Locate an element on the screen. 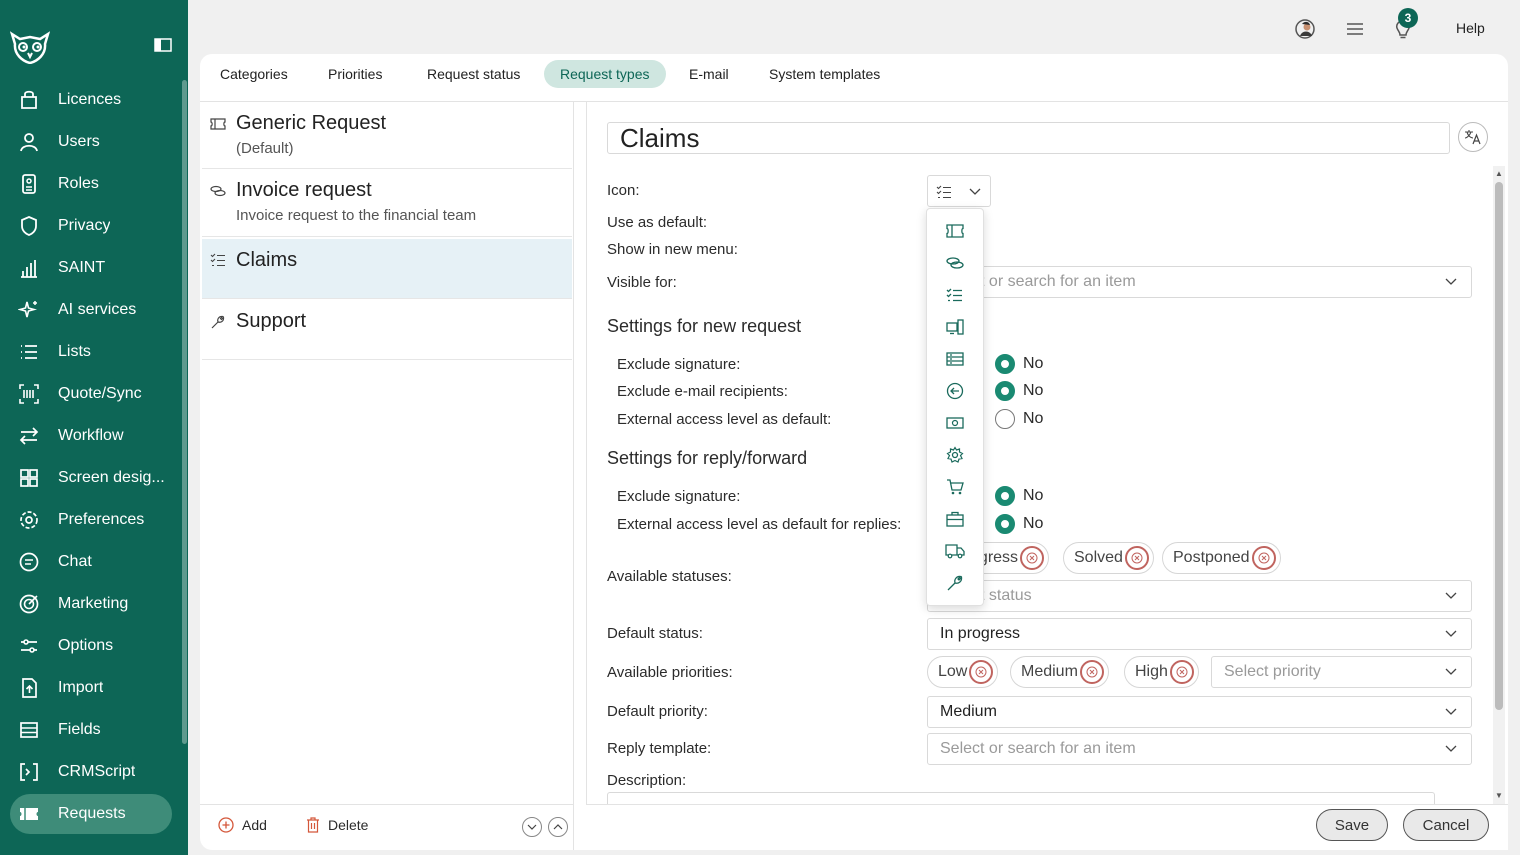  sidebar-item-licences: Licences is located at coordinates (91, 100).